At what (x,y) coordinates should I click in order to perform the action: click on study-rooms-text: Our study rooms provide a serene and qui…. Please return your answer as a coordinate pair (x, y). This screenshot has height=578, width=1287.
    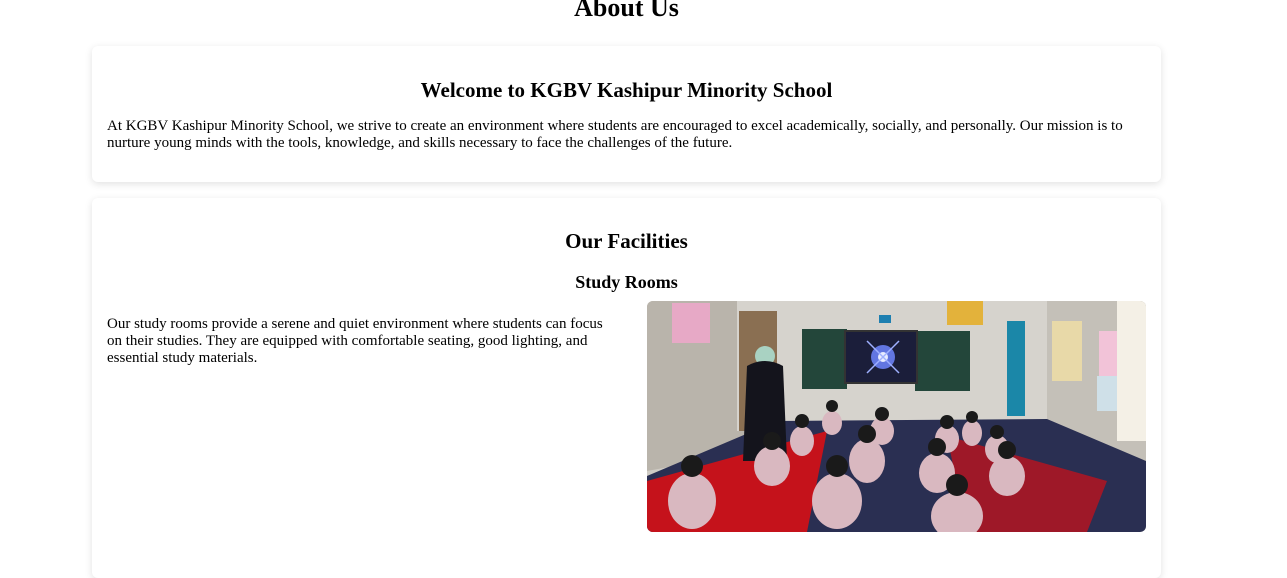
    Looking at the image, I should click on (355, 341).